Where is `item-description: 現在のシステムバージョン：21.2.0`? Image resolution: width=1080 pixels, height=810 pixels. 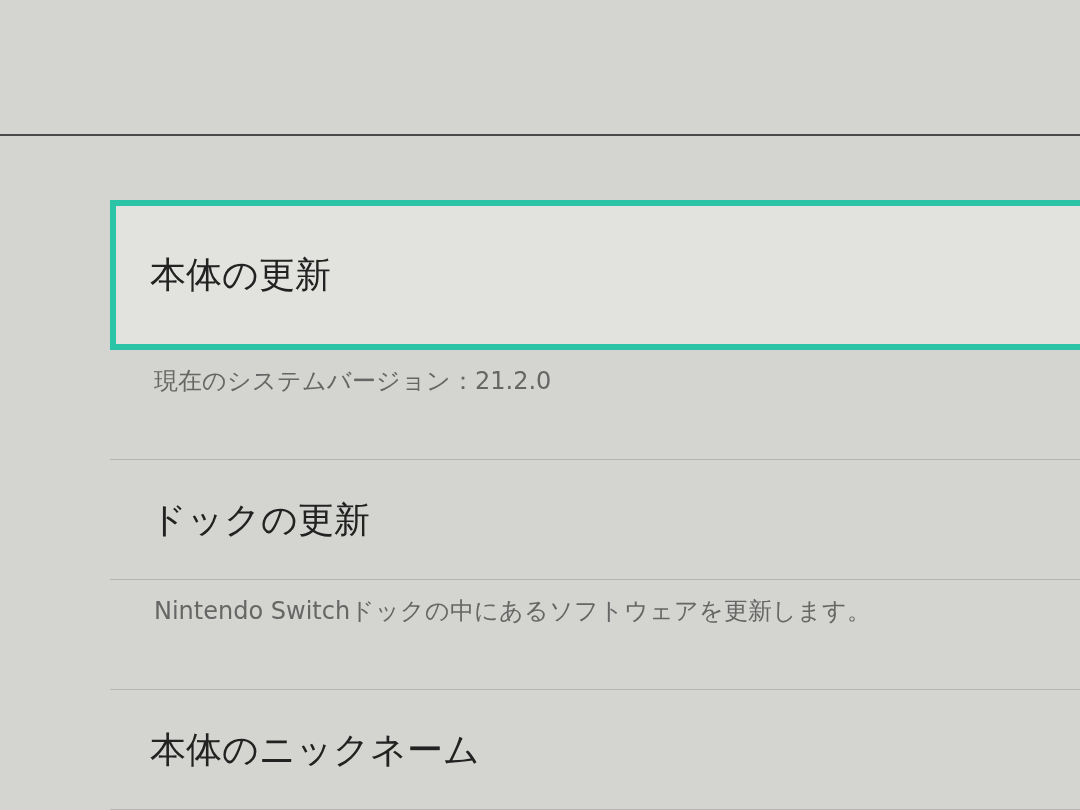
item-description: 現在のシステムバージョン：21.2.0 is located at coordinates (353, 381).